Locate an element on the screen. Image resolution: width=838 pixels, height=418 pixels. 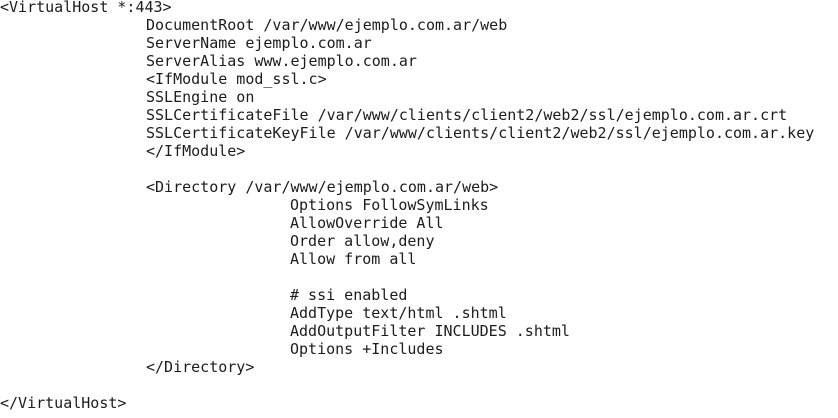
config-line: AllowOverride All is located at coordinates (367, 223).